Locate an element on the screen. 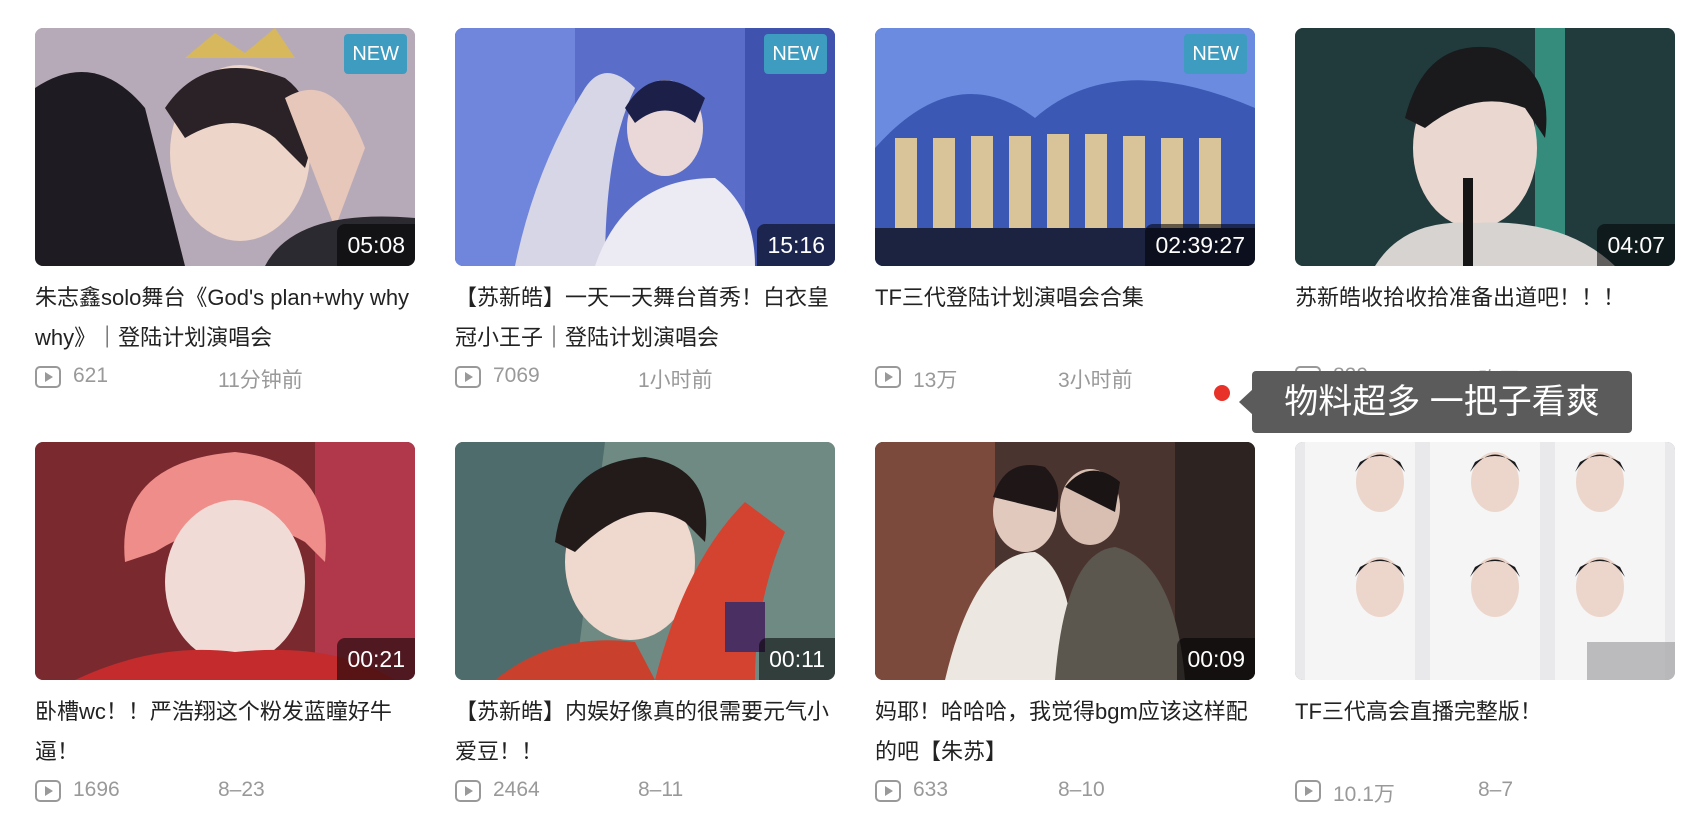 This screenshot has width=1704, height=828. video-thumbnail: NEW 05:08 is located at coordinates (225, 147).